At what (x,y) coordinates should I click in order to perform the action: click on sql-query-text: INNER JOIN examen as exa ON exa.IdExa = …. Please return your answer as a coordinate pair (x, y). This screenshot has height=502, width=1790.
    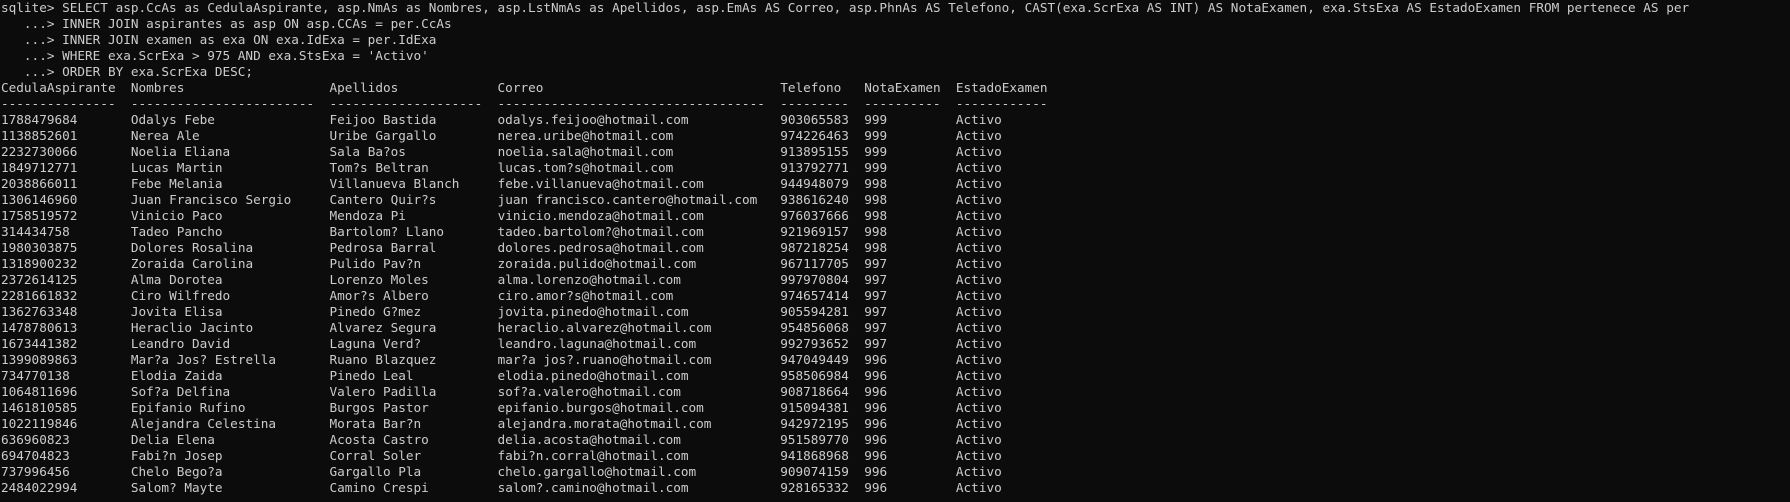
    Looking at the image, I should click on (249, 39).